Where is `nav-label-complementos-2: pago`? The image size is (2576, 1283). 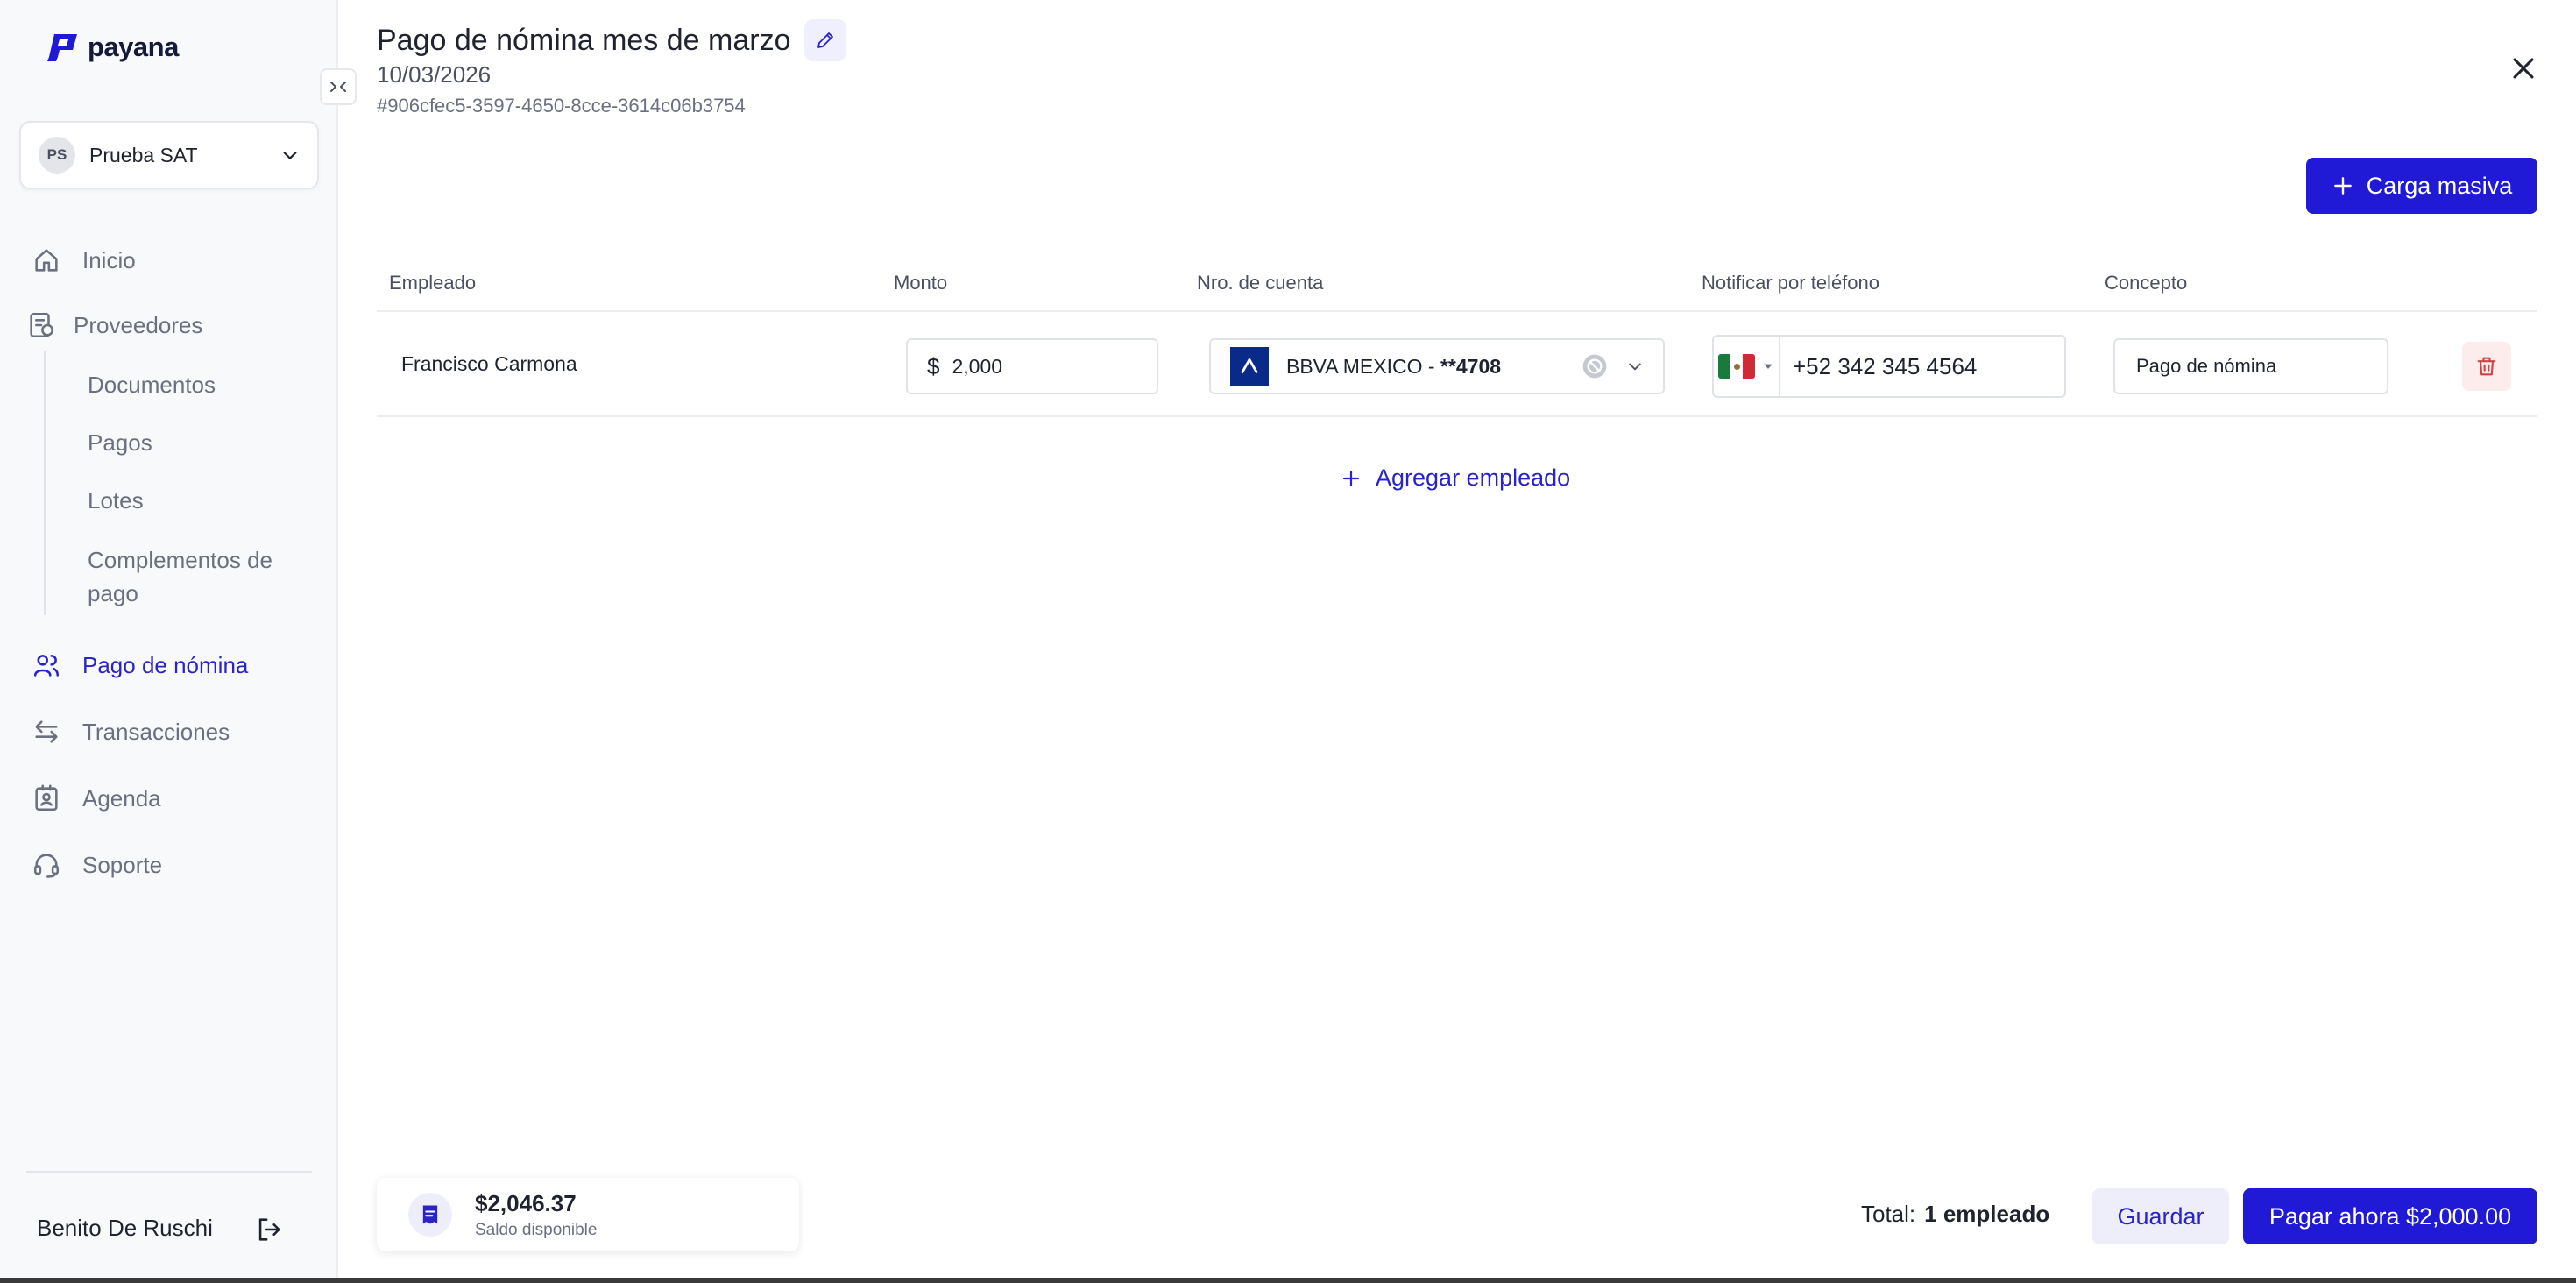 nav-label-complementos-2: pago is located at coordinates (113, 593).